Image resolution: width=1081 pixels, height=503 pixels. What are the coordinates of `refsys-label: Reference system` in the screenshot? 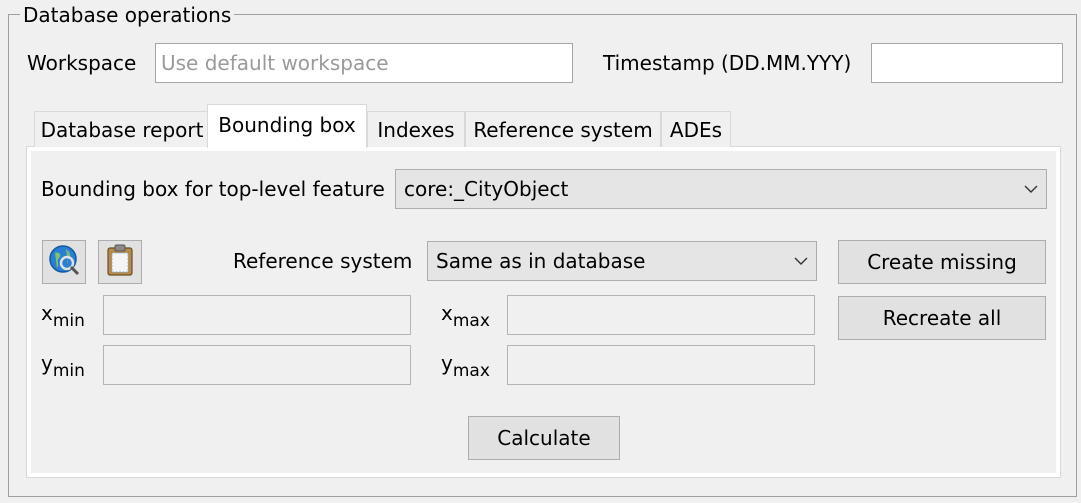 It's located at (323, 261).